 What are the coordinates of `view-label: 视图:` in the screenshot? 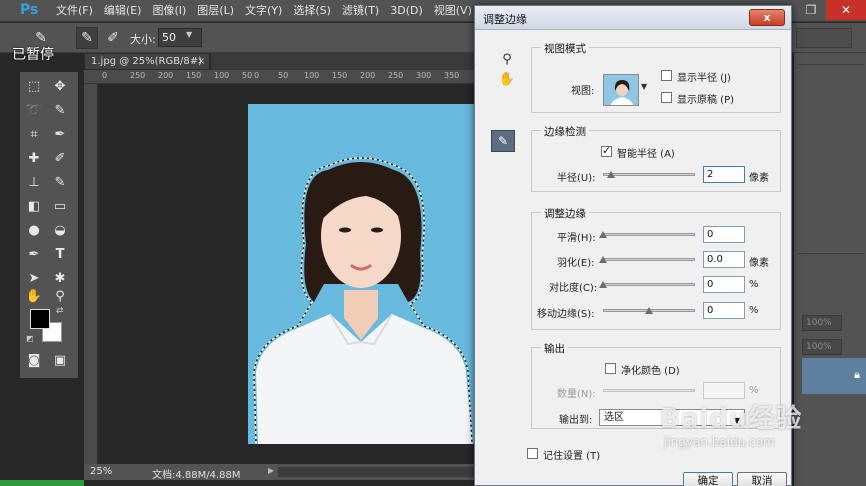 It's located at (583, 91).